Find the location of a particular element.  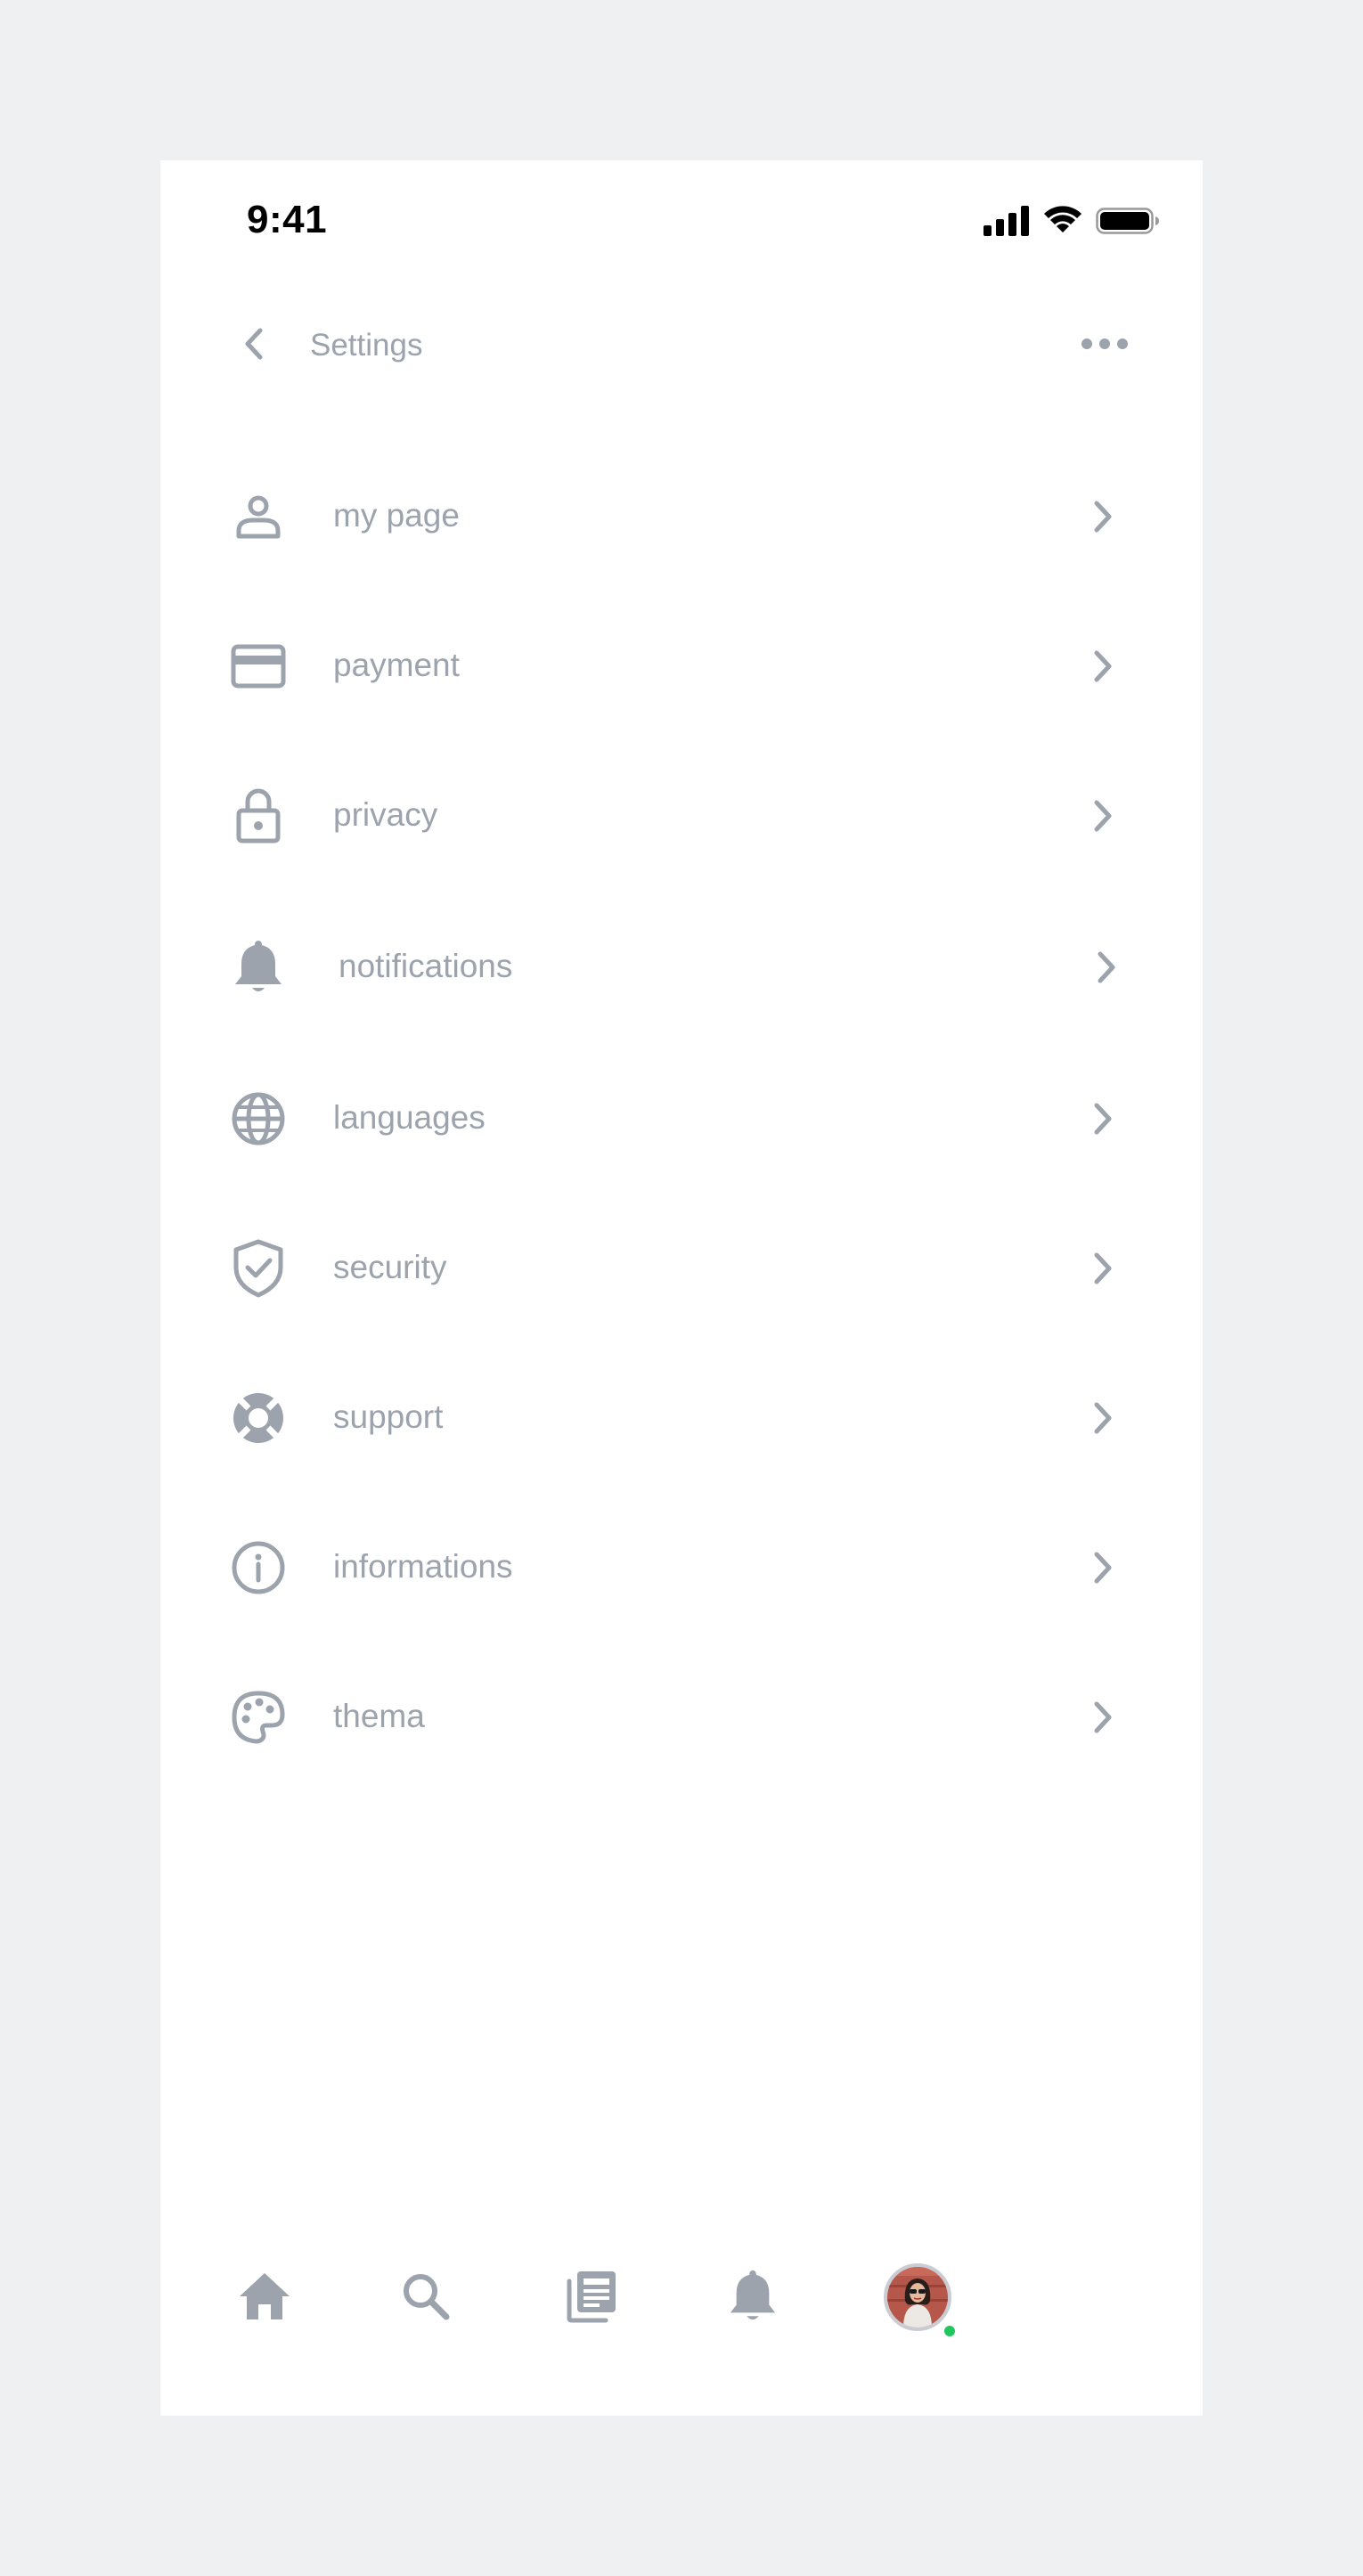

avatar is located at coordinates (918, 2297).